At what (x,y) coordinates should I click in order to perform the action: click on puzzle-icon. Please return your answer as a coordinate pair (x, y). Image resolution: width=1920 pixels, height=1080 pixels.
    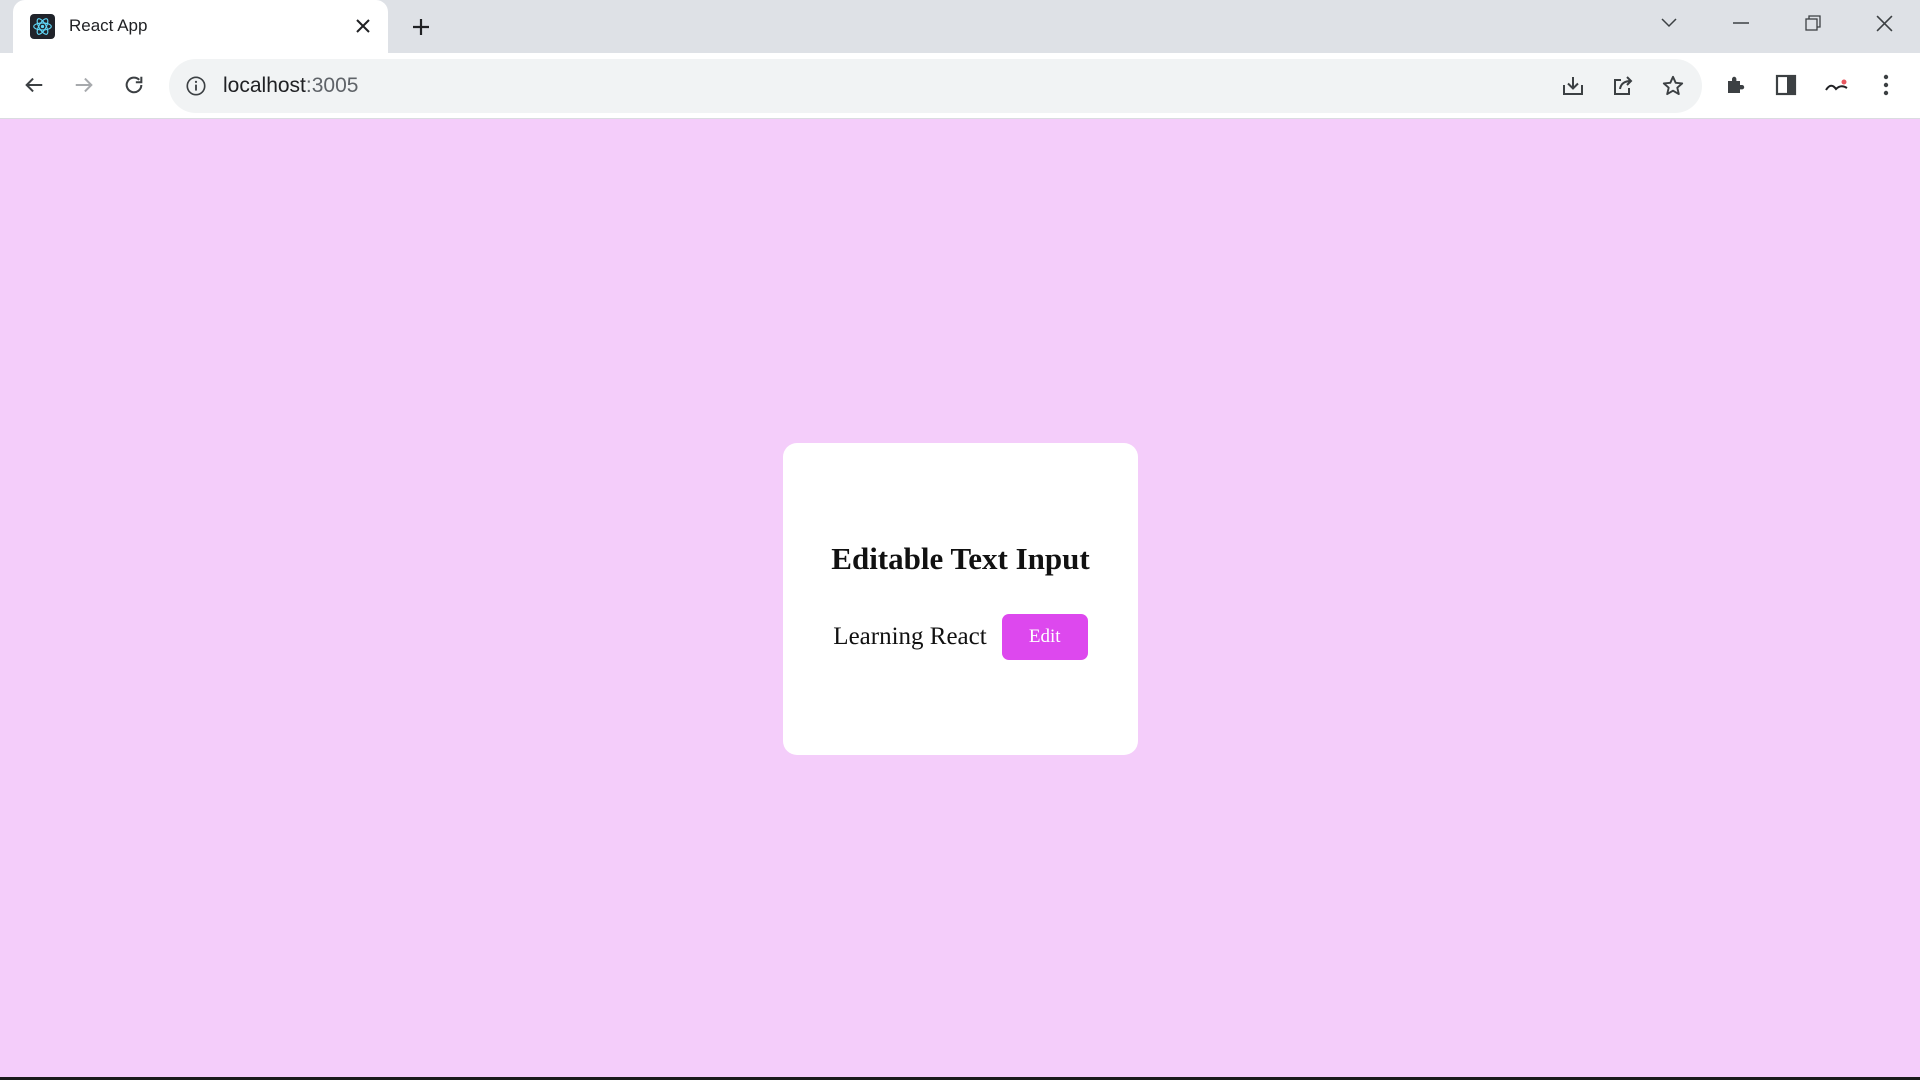
    Looking at the image, I should click on (1736, 85).